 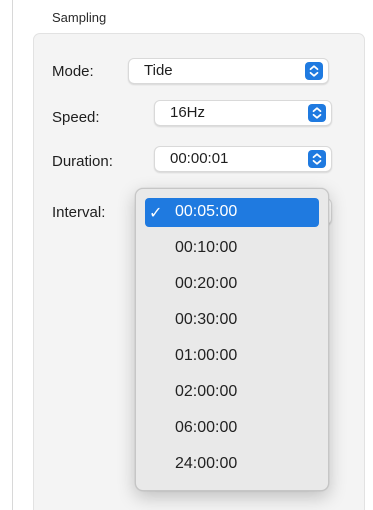 What do you see at coordinates (206, 247) in the screenshot?
I see `menu-item-label: 00:10:00` at bounding box center [206, 247].